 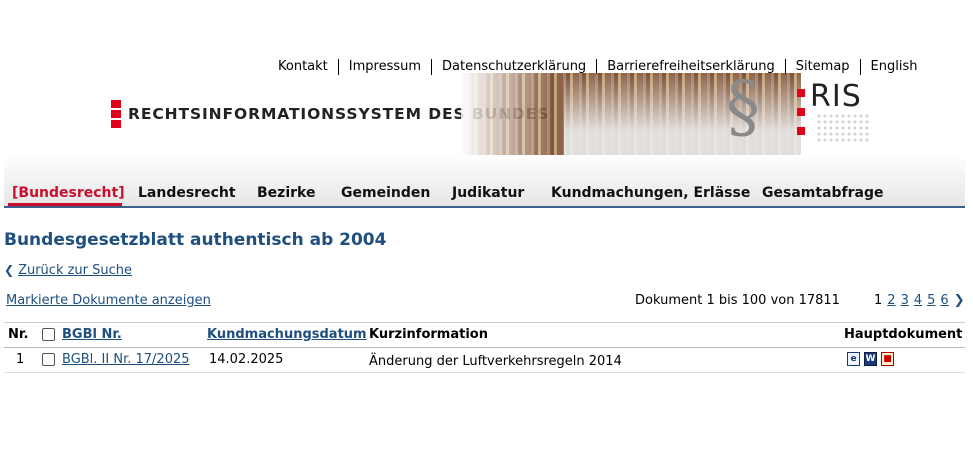 I want to click on ris-logo-marks, so click(x=801, y=112).